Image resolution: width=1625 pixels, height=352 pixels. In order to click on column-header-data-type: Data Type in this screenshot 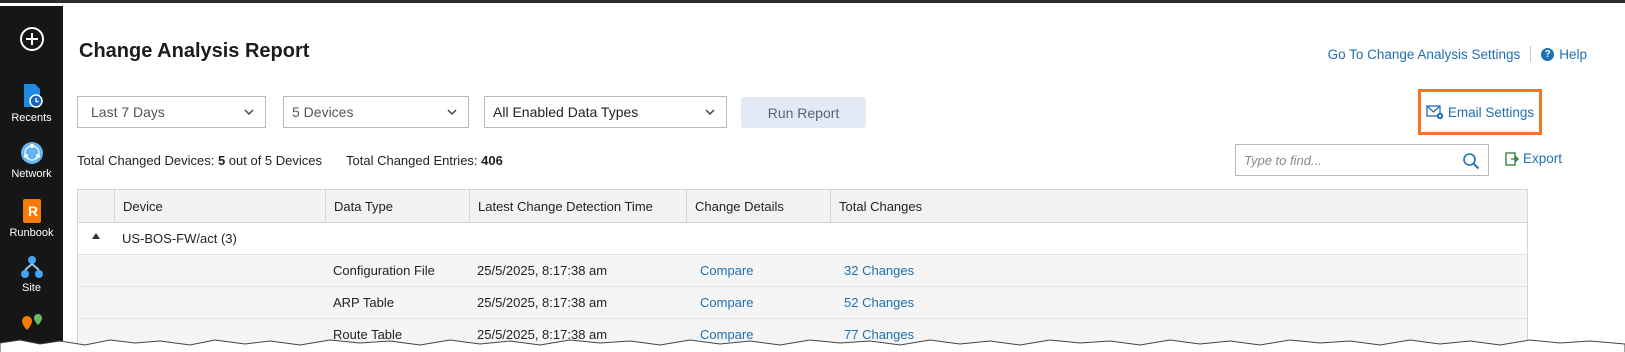, I will do `click(397, 206)`.